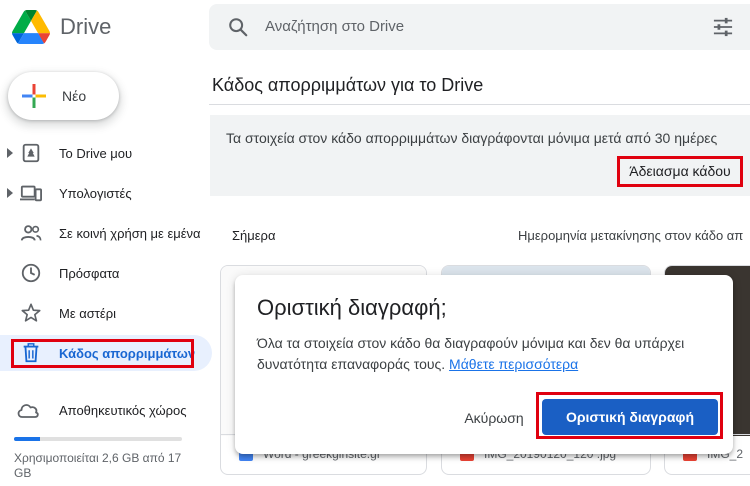  I want to click on search-options-icon, so click(723, 27).